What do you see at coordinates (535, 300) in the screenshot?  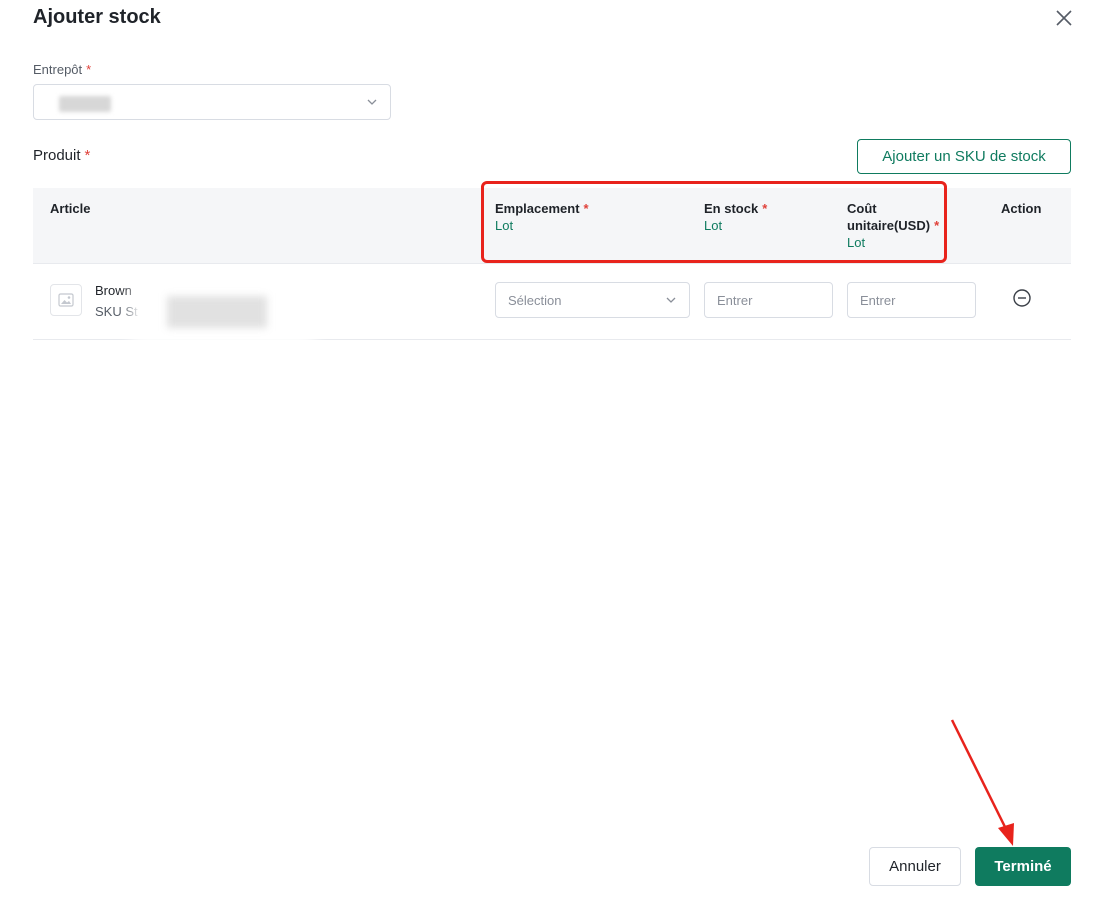 I see `location-select-placeholder: Sélection` at bounding box center [535, 300].